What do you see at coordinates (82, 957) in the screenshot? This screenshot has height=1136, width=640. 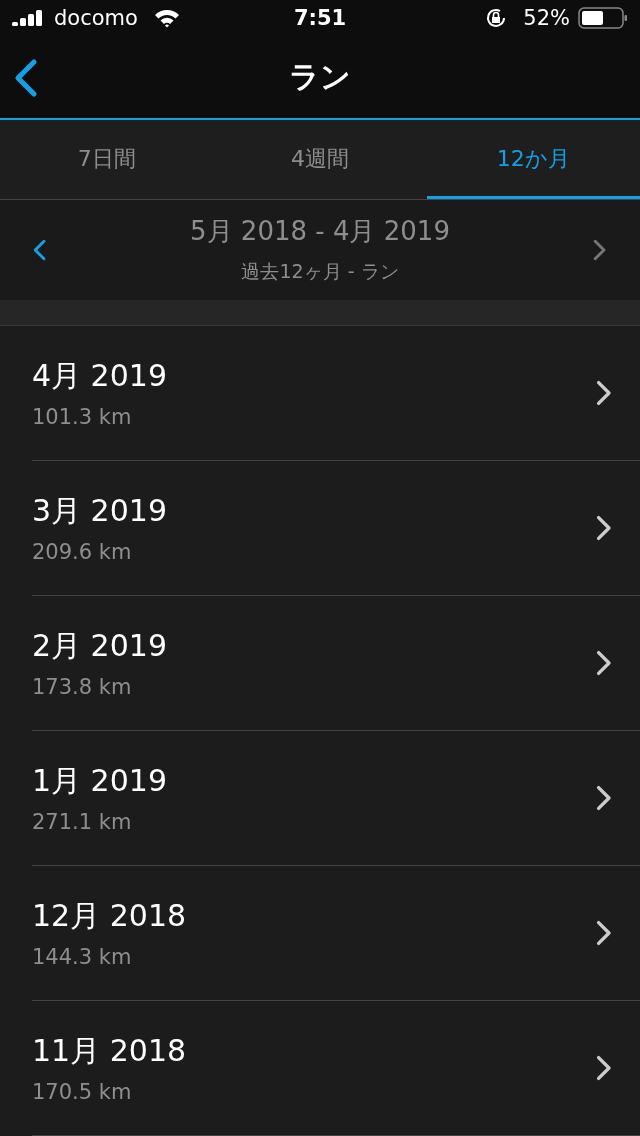 I see `distance-value: 144.3 km` at bounding box center [82, 957].